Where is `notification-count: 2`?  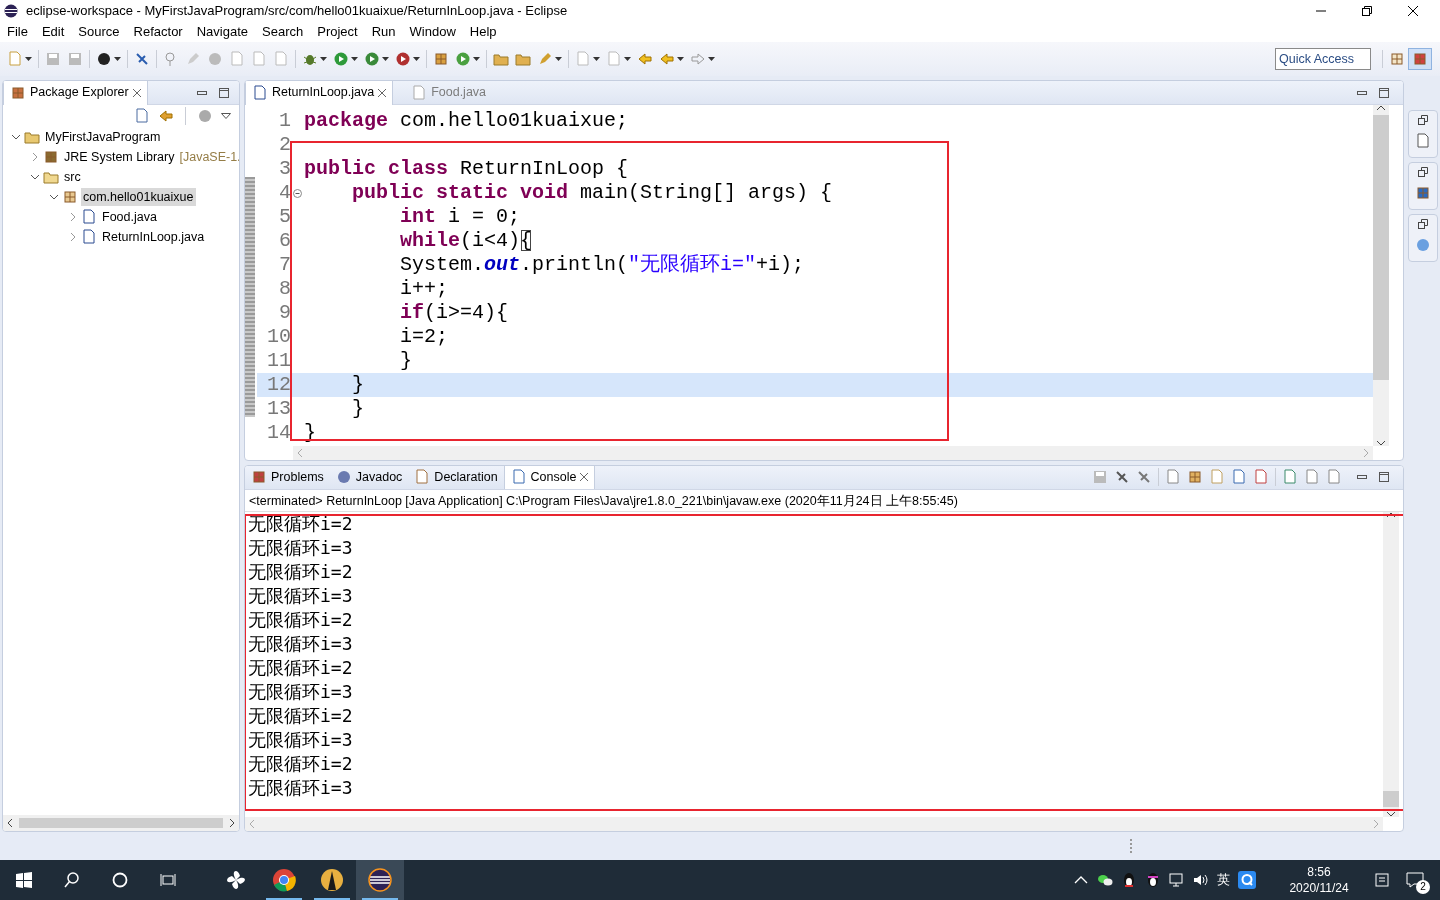
notification-count: 2 is located at coordinates (1423, 887).